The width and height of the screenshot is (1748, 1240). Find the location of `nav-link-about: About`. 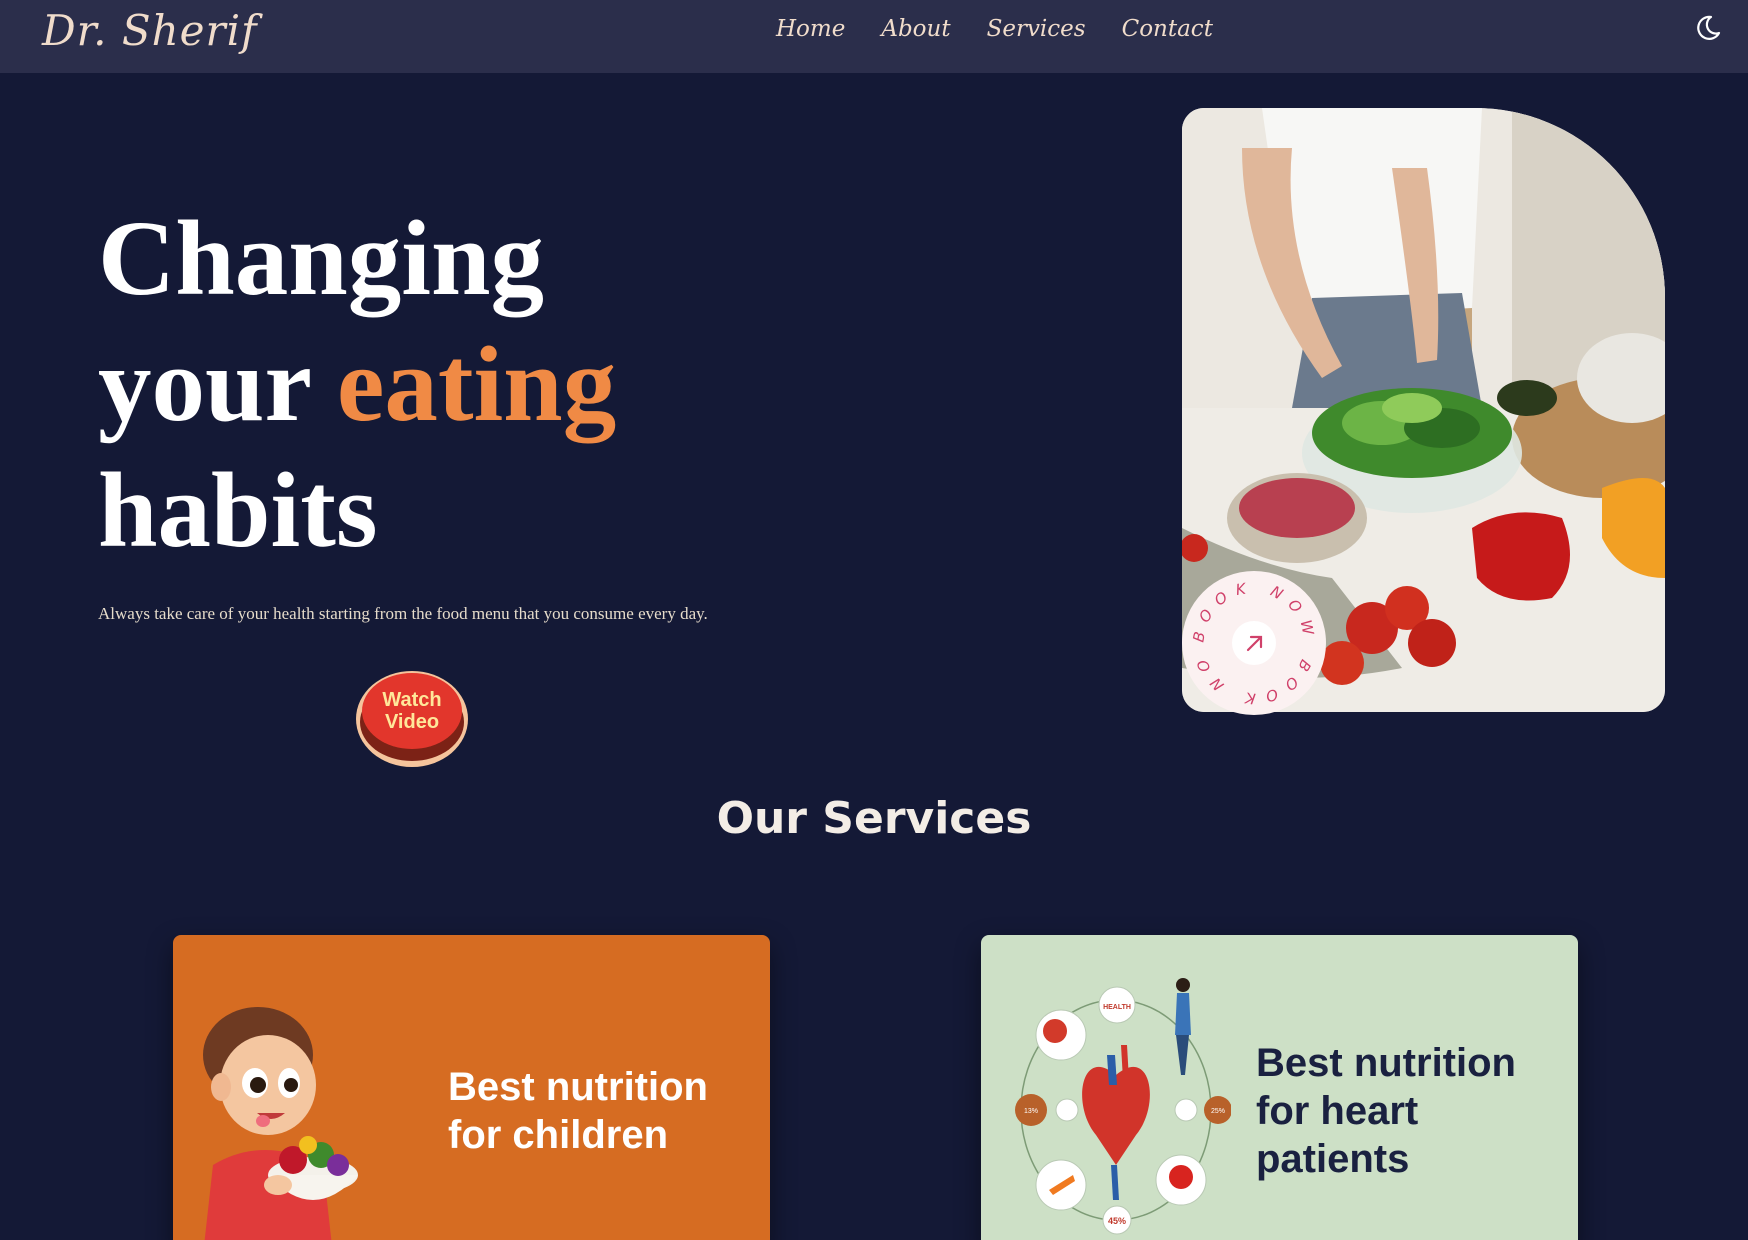

nav-link-about: About is located at coordinates (915, 29).